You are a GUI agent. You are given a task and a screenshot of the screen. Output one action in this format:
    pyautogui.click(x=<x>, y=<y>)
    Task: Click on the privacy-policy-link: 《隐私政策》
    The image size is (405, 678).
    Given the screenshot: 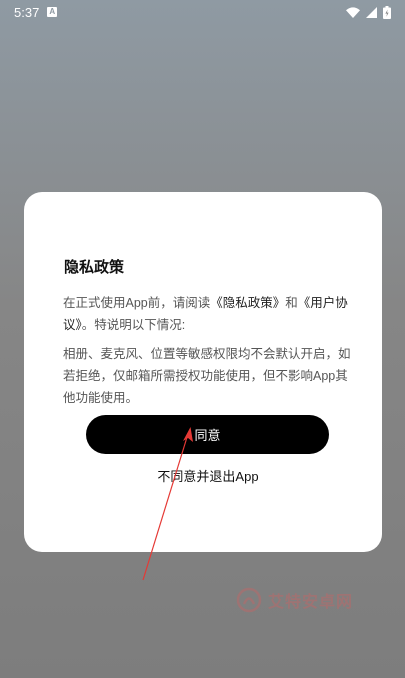 What is the action you would take?
    pyautogui.click(x=247, y=303)
    